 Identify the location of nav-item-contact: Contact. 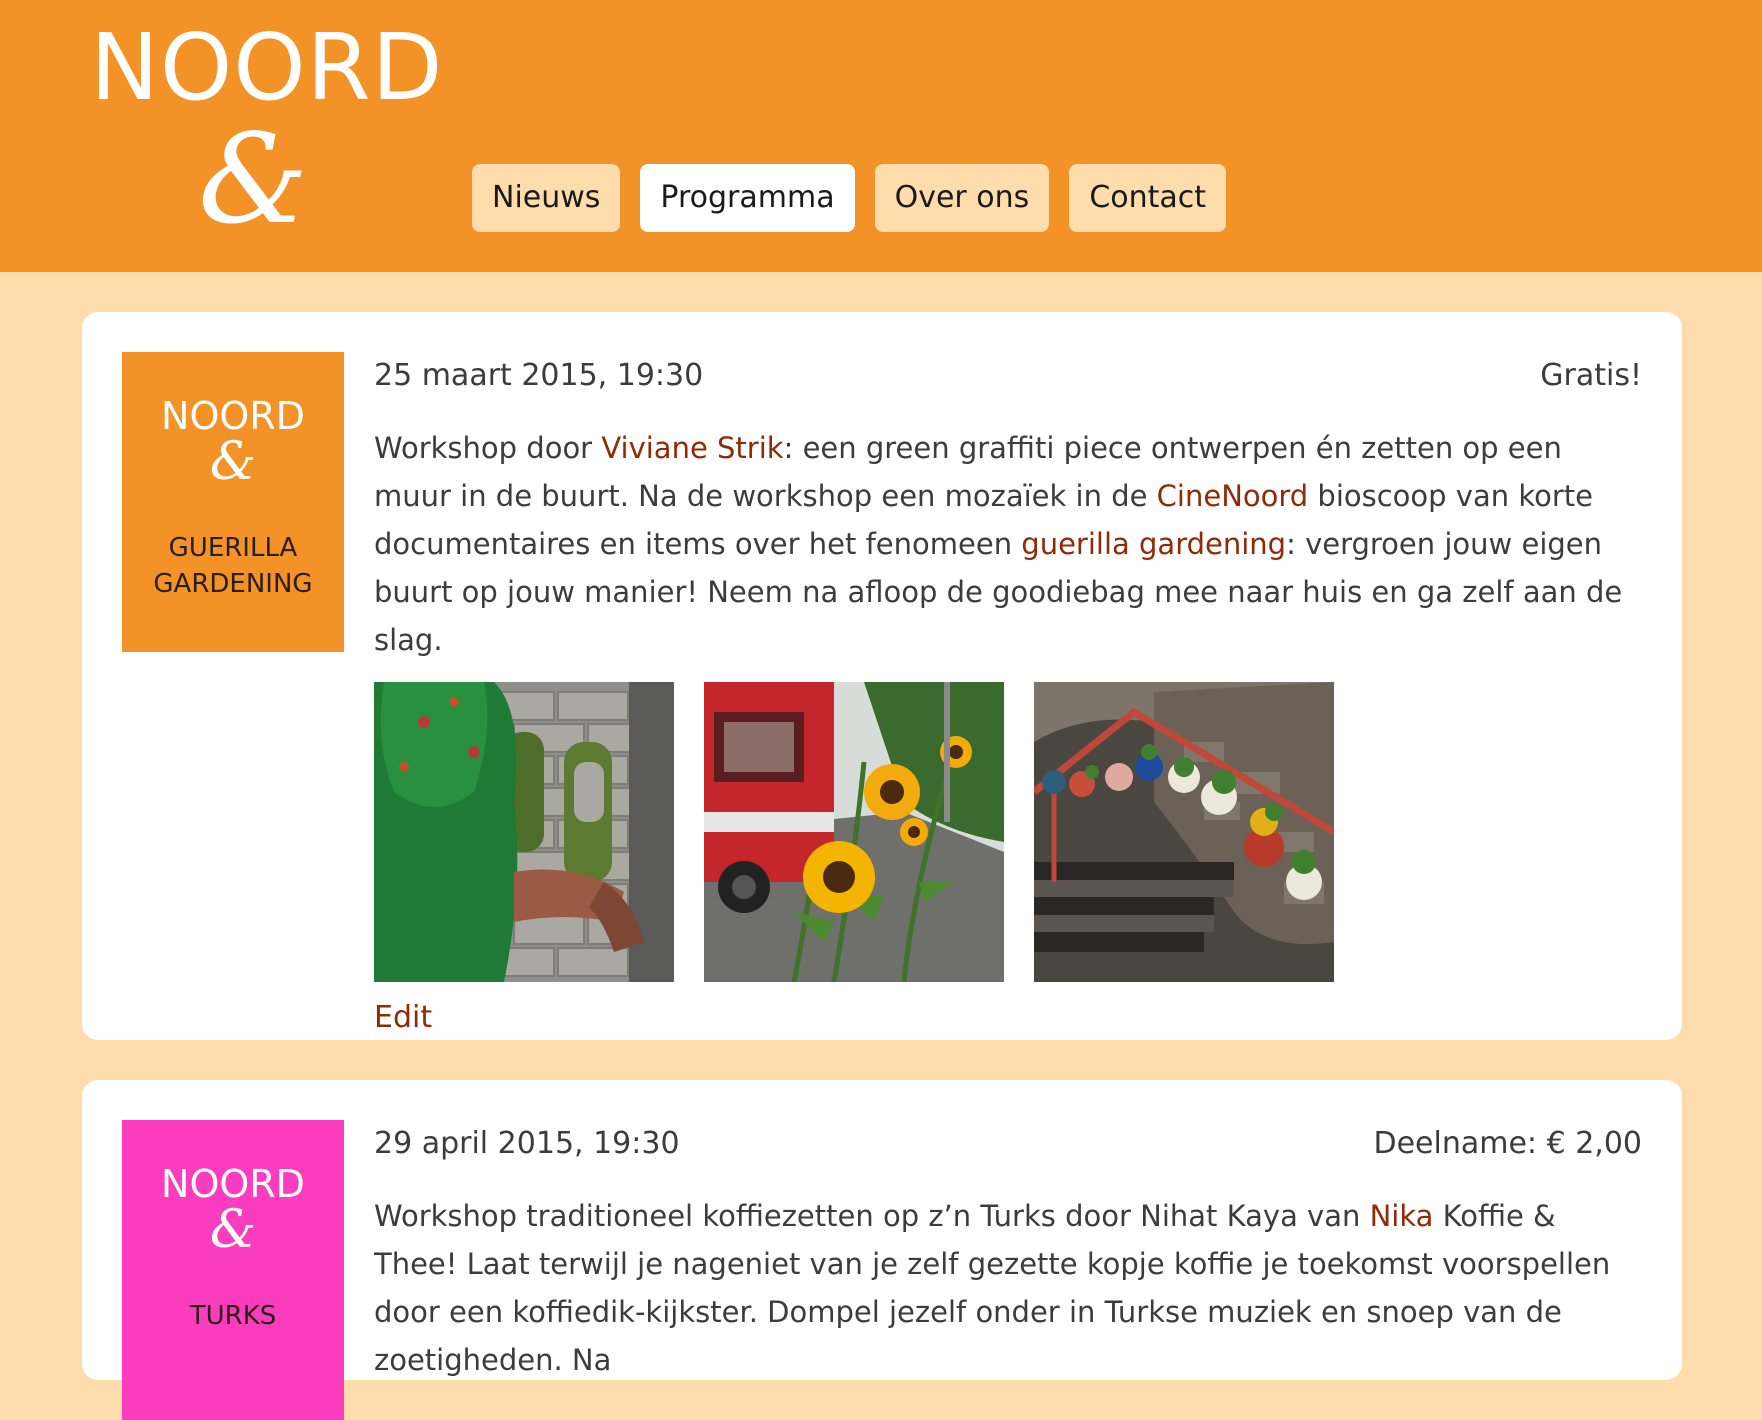
(1148, 198).